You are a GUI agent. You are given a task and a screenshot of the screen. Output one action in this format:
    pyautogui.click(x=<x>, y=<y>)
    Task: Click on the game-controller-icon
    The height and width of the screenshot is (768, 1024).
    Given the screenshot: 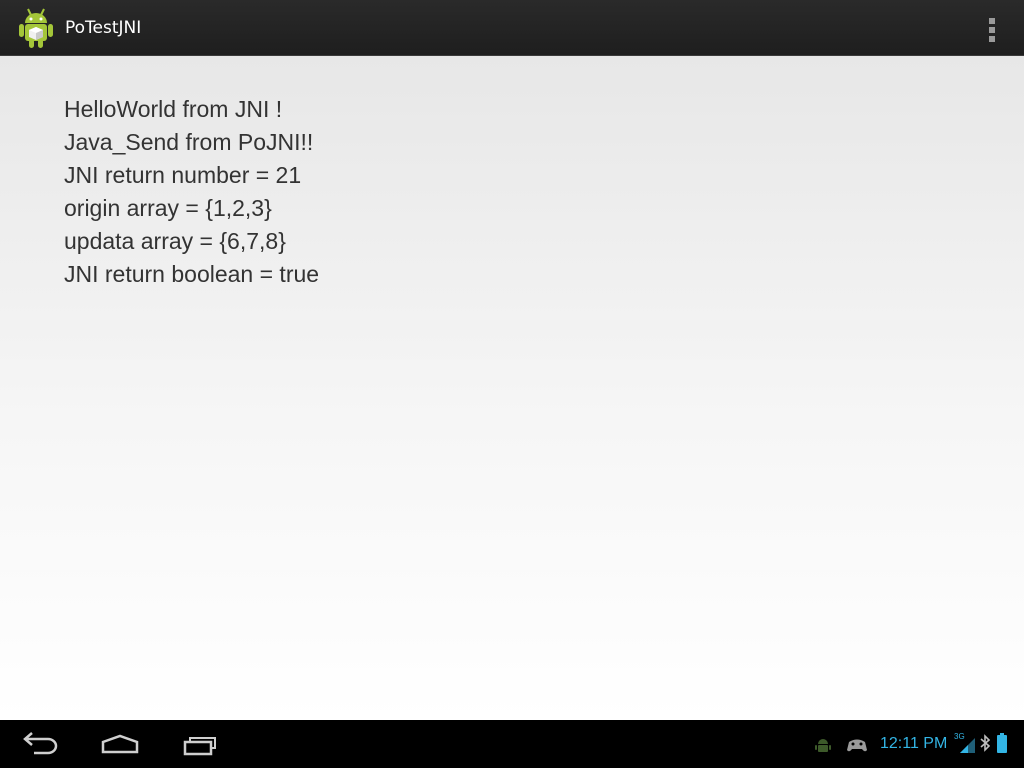 What is the action you would take?
    pyautogui.click(x=857, y=745)
    